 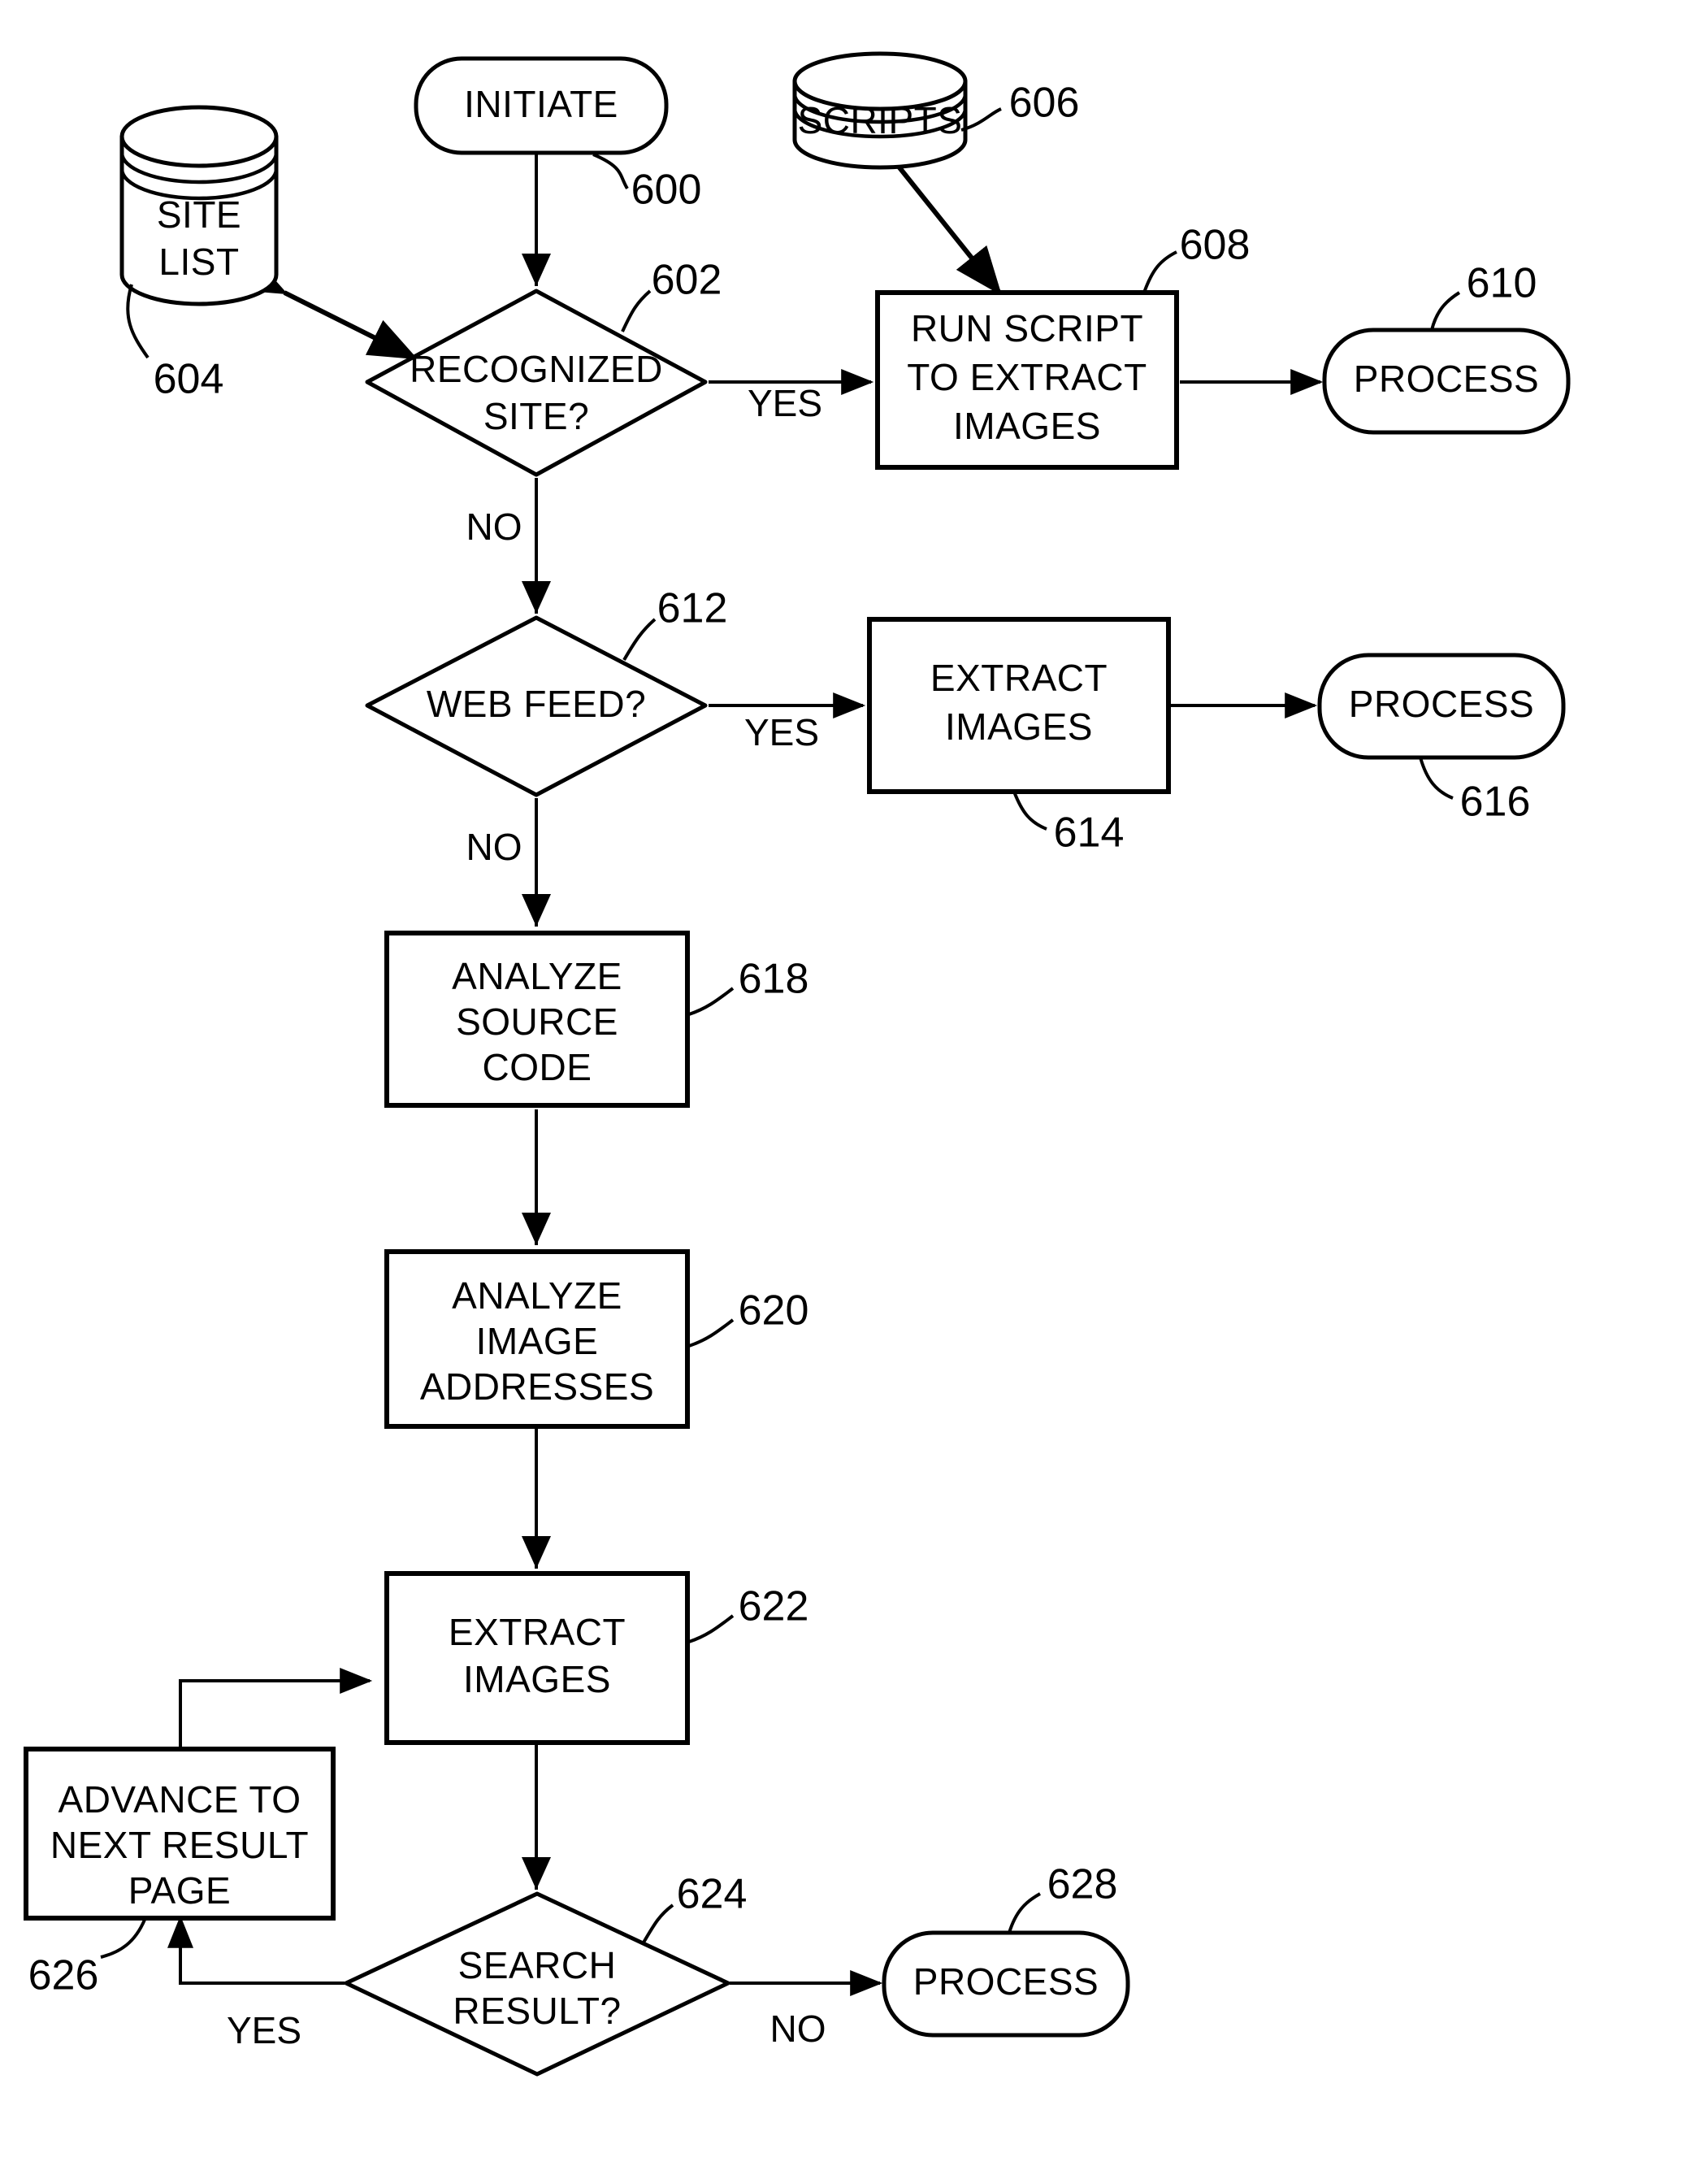 I want to click on node-advance-next-page: ADVANCE TO NEXT RESULT PAGE, so click(x=180, y=1834).